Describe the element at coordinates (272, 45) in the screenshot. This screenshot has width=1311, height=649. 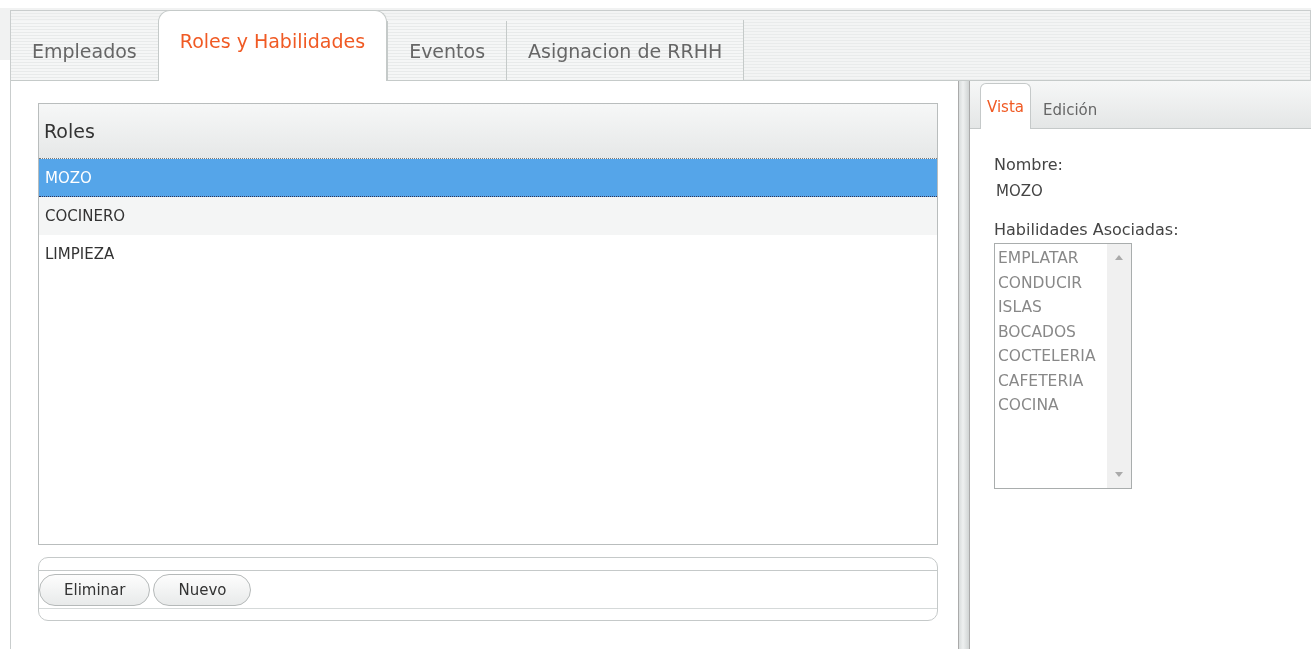
I see `tab: Roles y Habilidades` at that location.